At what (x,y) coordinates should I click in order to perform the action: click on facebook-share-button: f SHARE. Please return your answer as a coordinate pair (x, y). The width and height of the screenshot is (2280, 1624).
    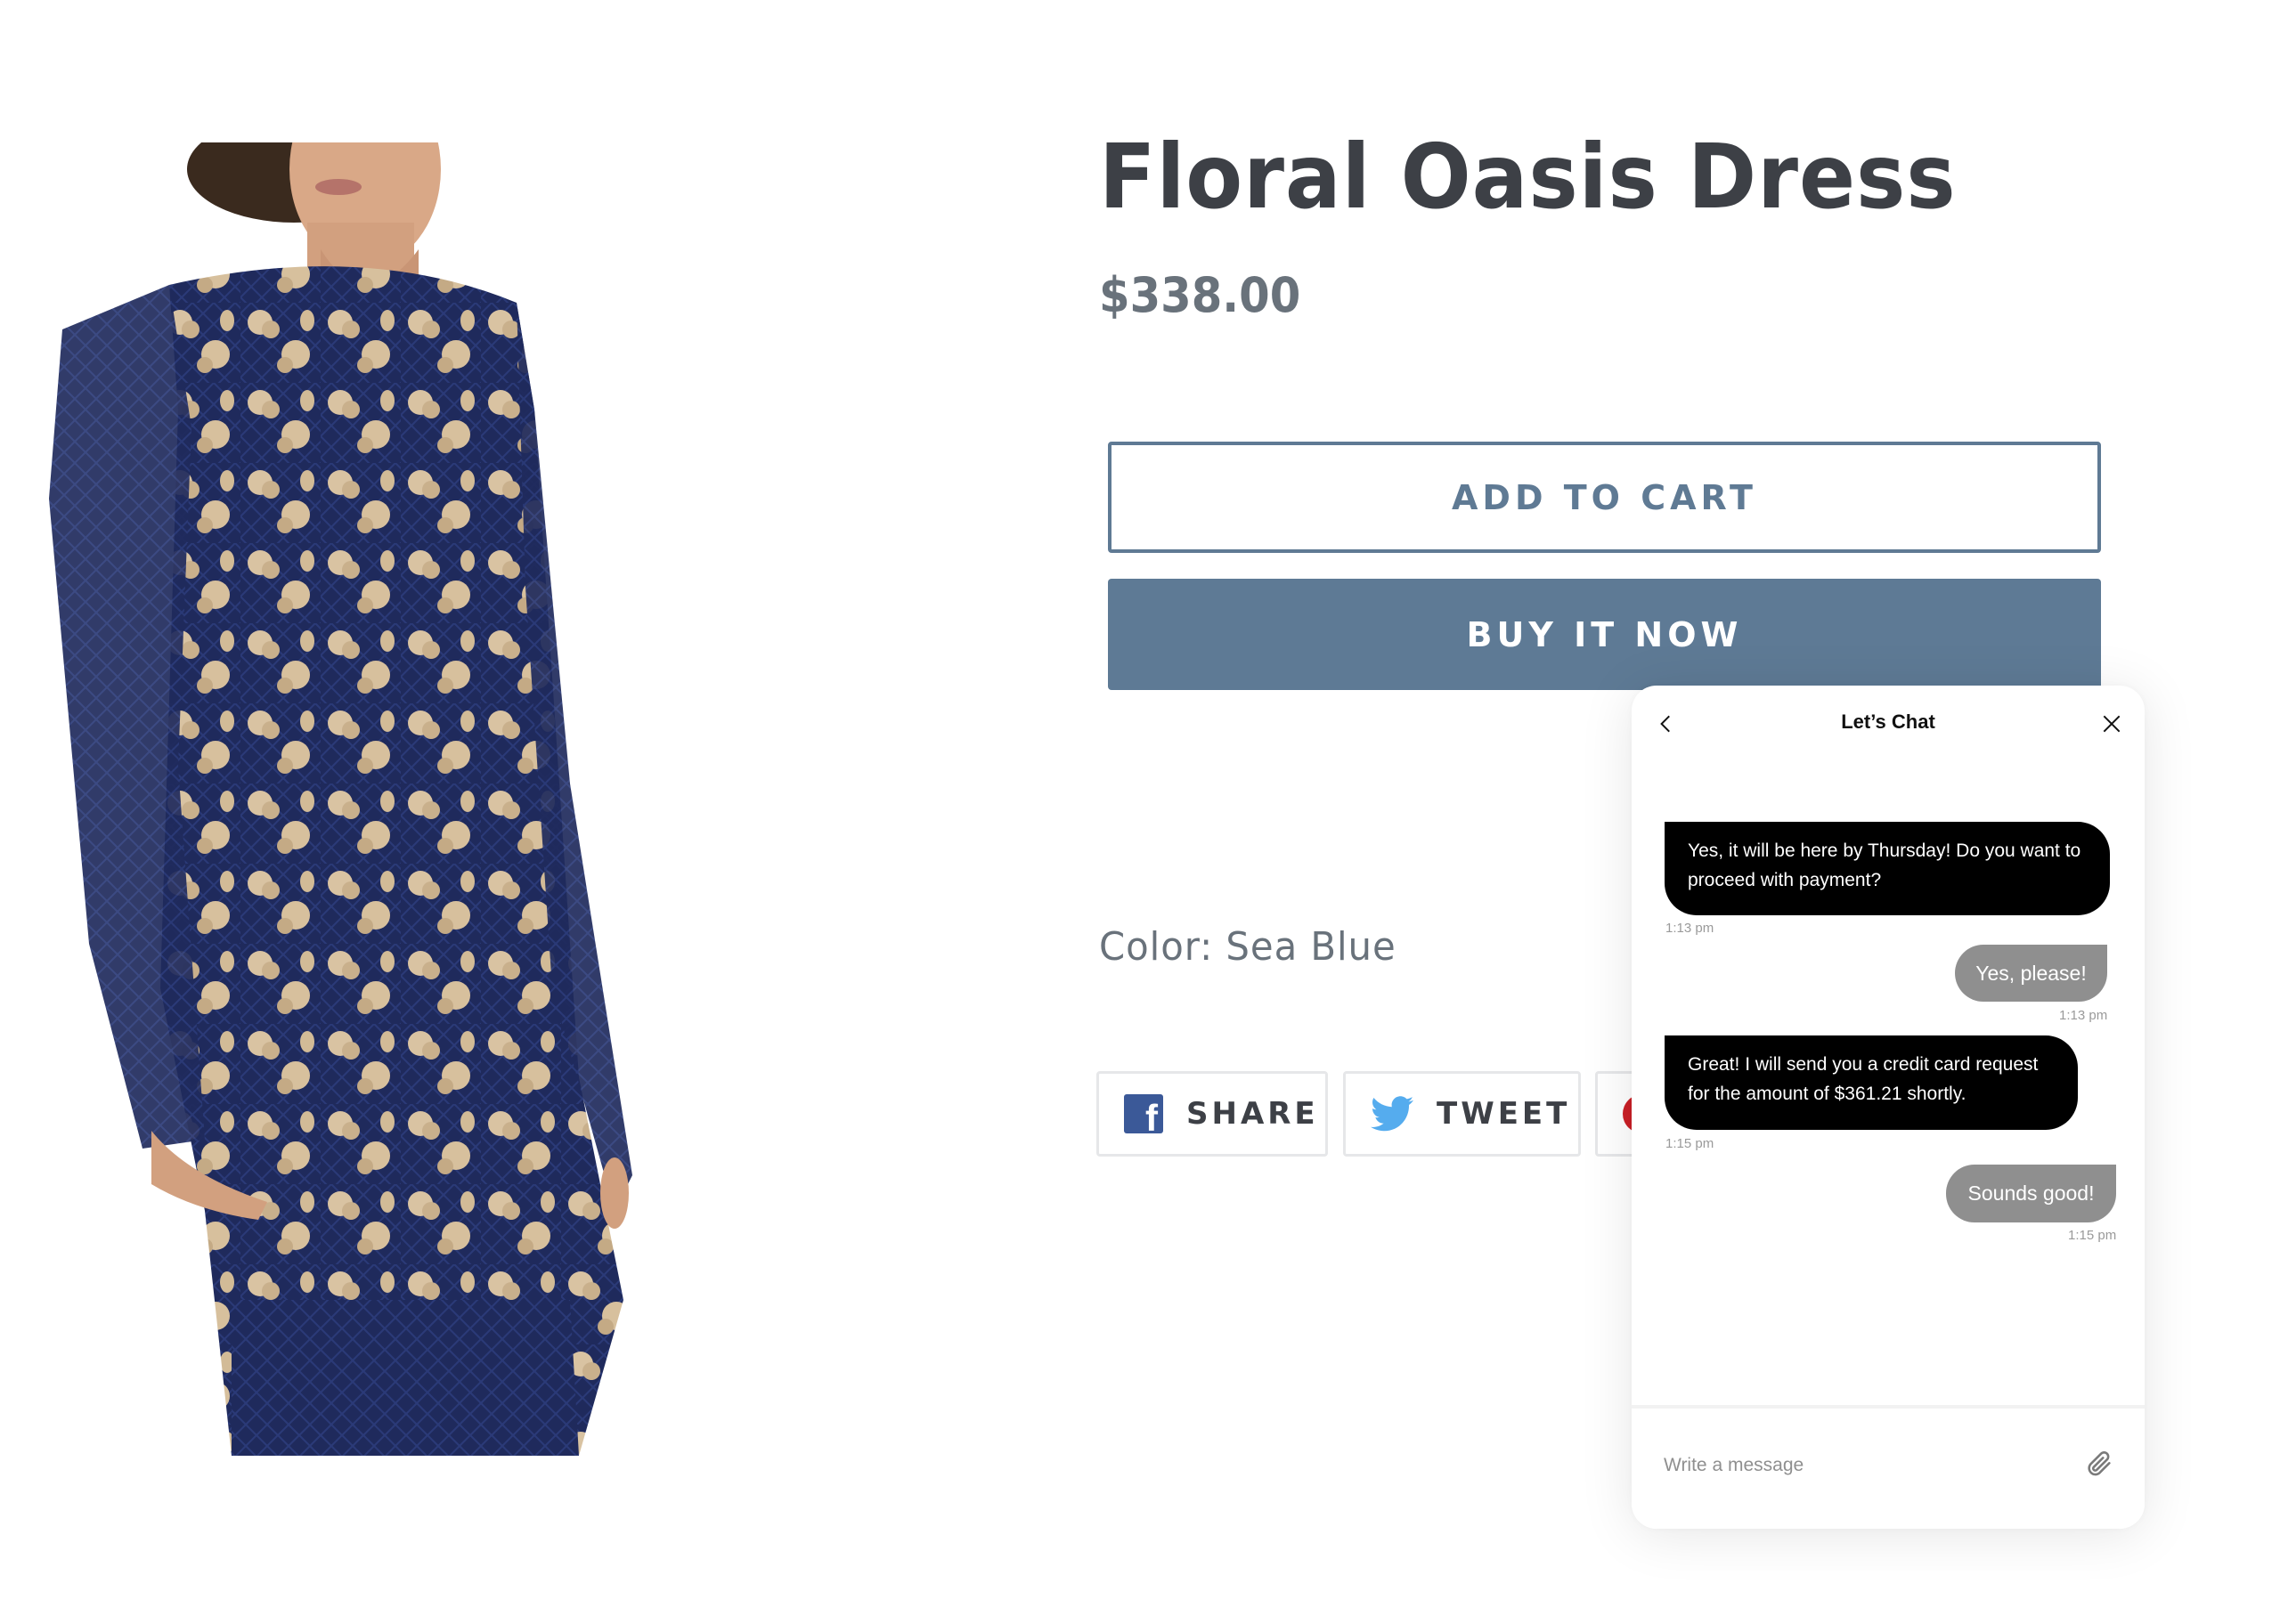
    Looking at the image, I should click on (1212, 1114).